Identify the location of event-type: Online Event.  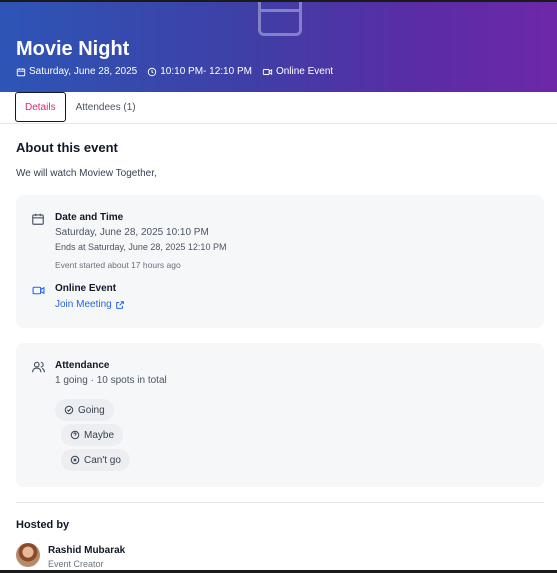
(297, 71).